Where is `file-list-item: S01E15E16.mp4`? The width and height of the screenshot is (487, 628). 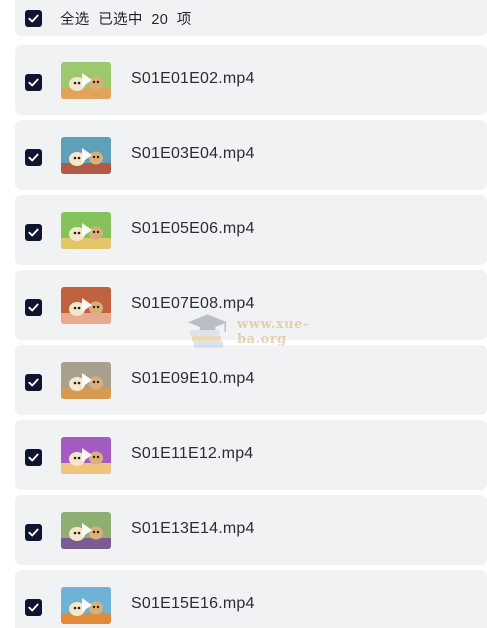 file-list-item: S01E15E16.mp4 is located at coordinates (251, 599).